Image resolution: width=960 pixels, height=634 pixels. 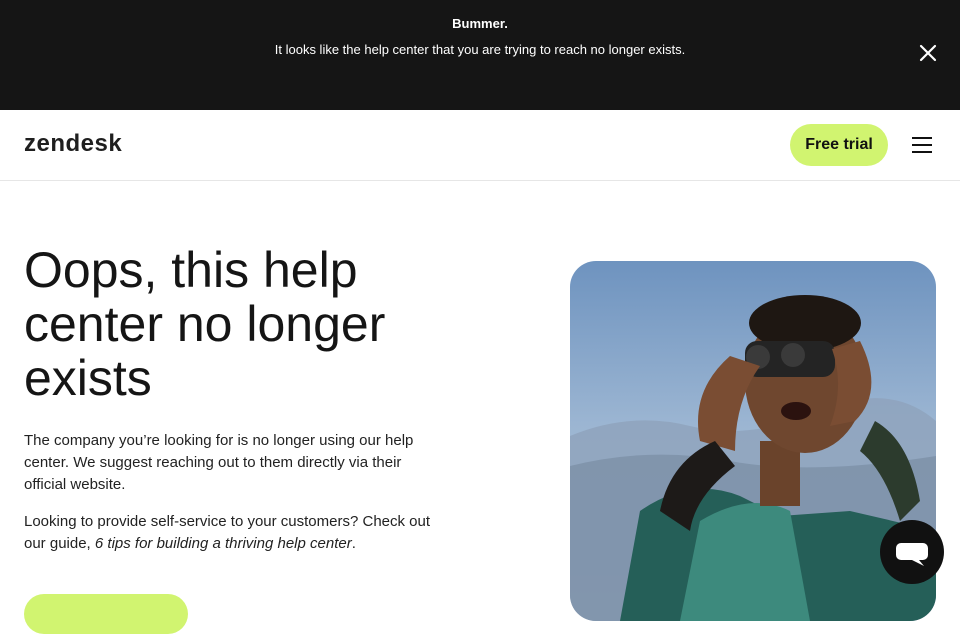 What do you see at coordinates (928, 53) in the screenshot?
I see `close-icon` at bounding box center [928, 53].